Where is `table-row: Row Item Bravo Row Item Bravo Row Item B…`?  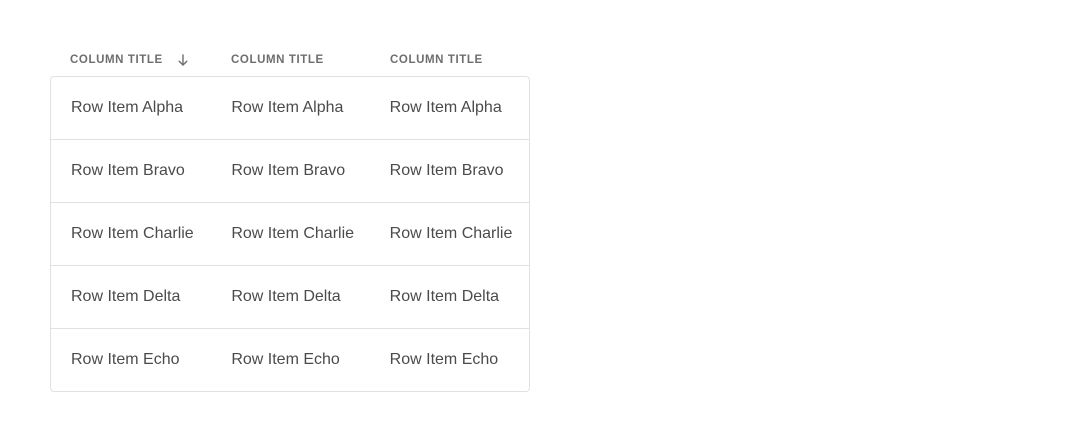 table-row: Row Item Bravo Row Item Bravo Row Item B… is located at coordinates (290, 171).